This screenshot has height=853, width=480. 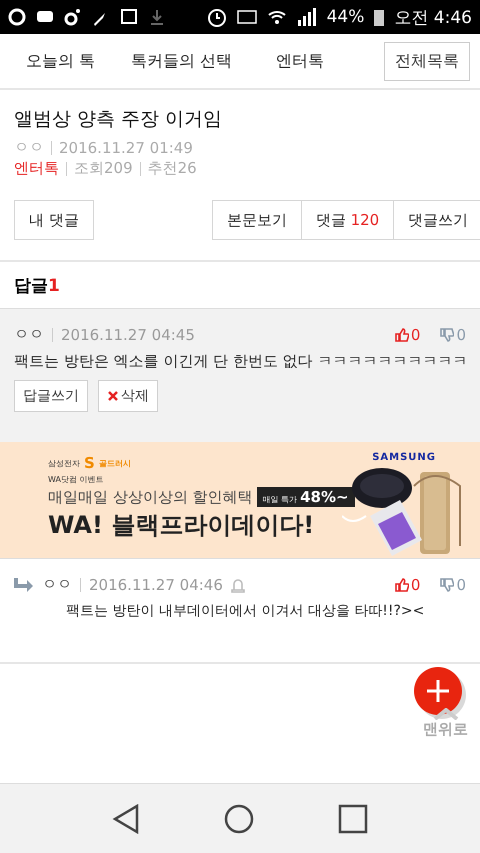 What do you see at coordinates (216, 17) in the screenshot?
I see `alarm-icon` at bounding box center [216, 17].